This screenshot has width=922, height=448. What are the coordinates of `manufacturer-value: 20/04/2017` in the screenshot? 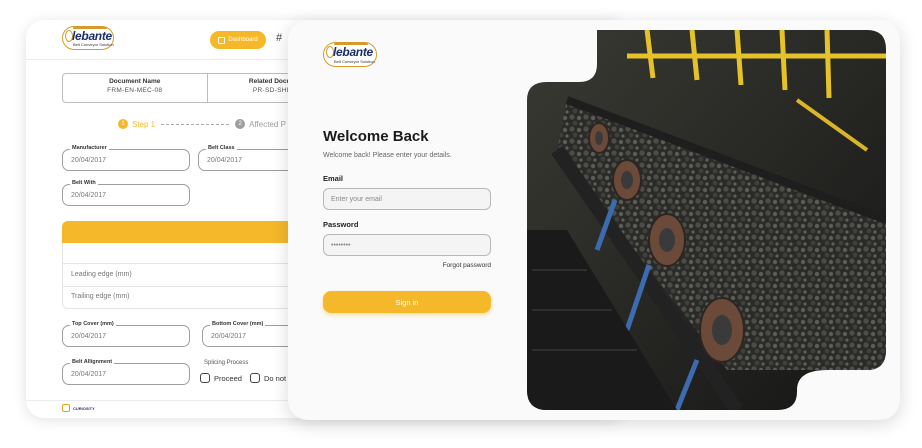 It's located at (89, 160).